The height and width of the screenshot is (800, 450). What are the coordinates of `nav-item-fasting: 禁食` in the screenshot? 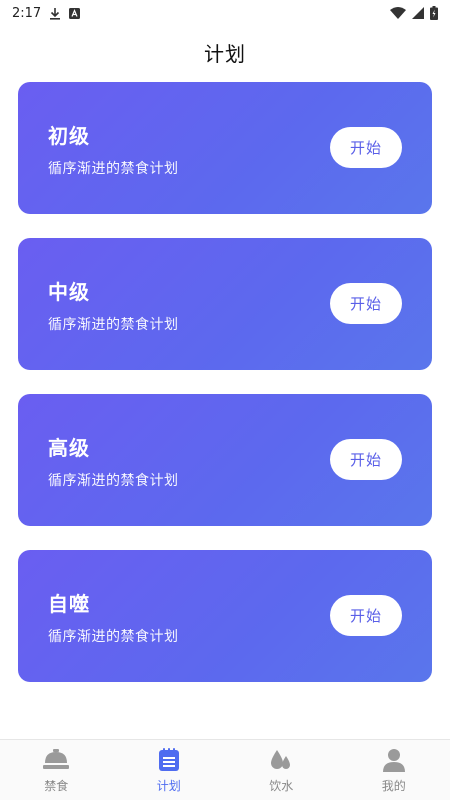 It's located at (56, 770).